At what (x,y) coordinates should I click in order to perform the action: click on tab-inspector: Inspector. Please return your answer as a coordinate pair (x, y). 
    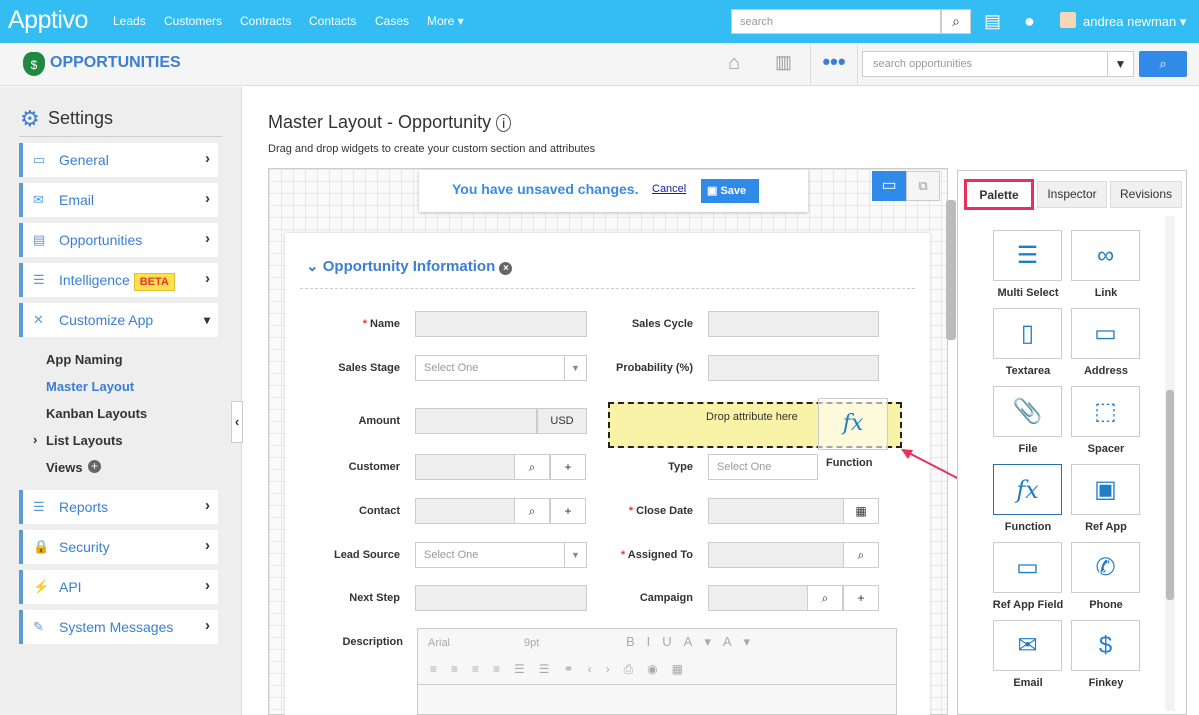
    Looking at the image, I should click on (1072, 194).